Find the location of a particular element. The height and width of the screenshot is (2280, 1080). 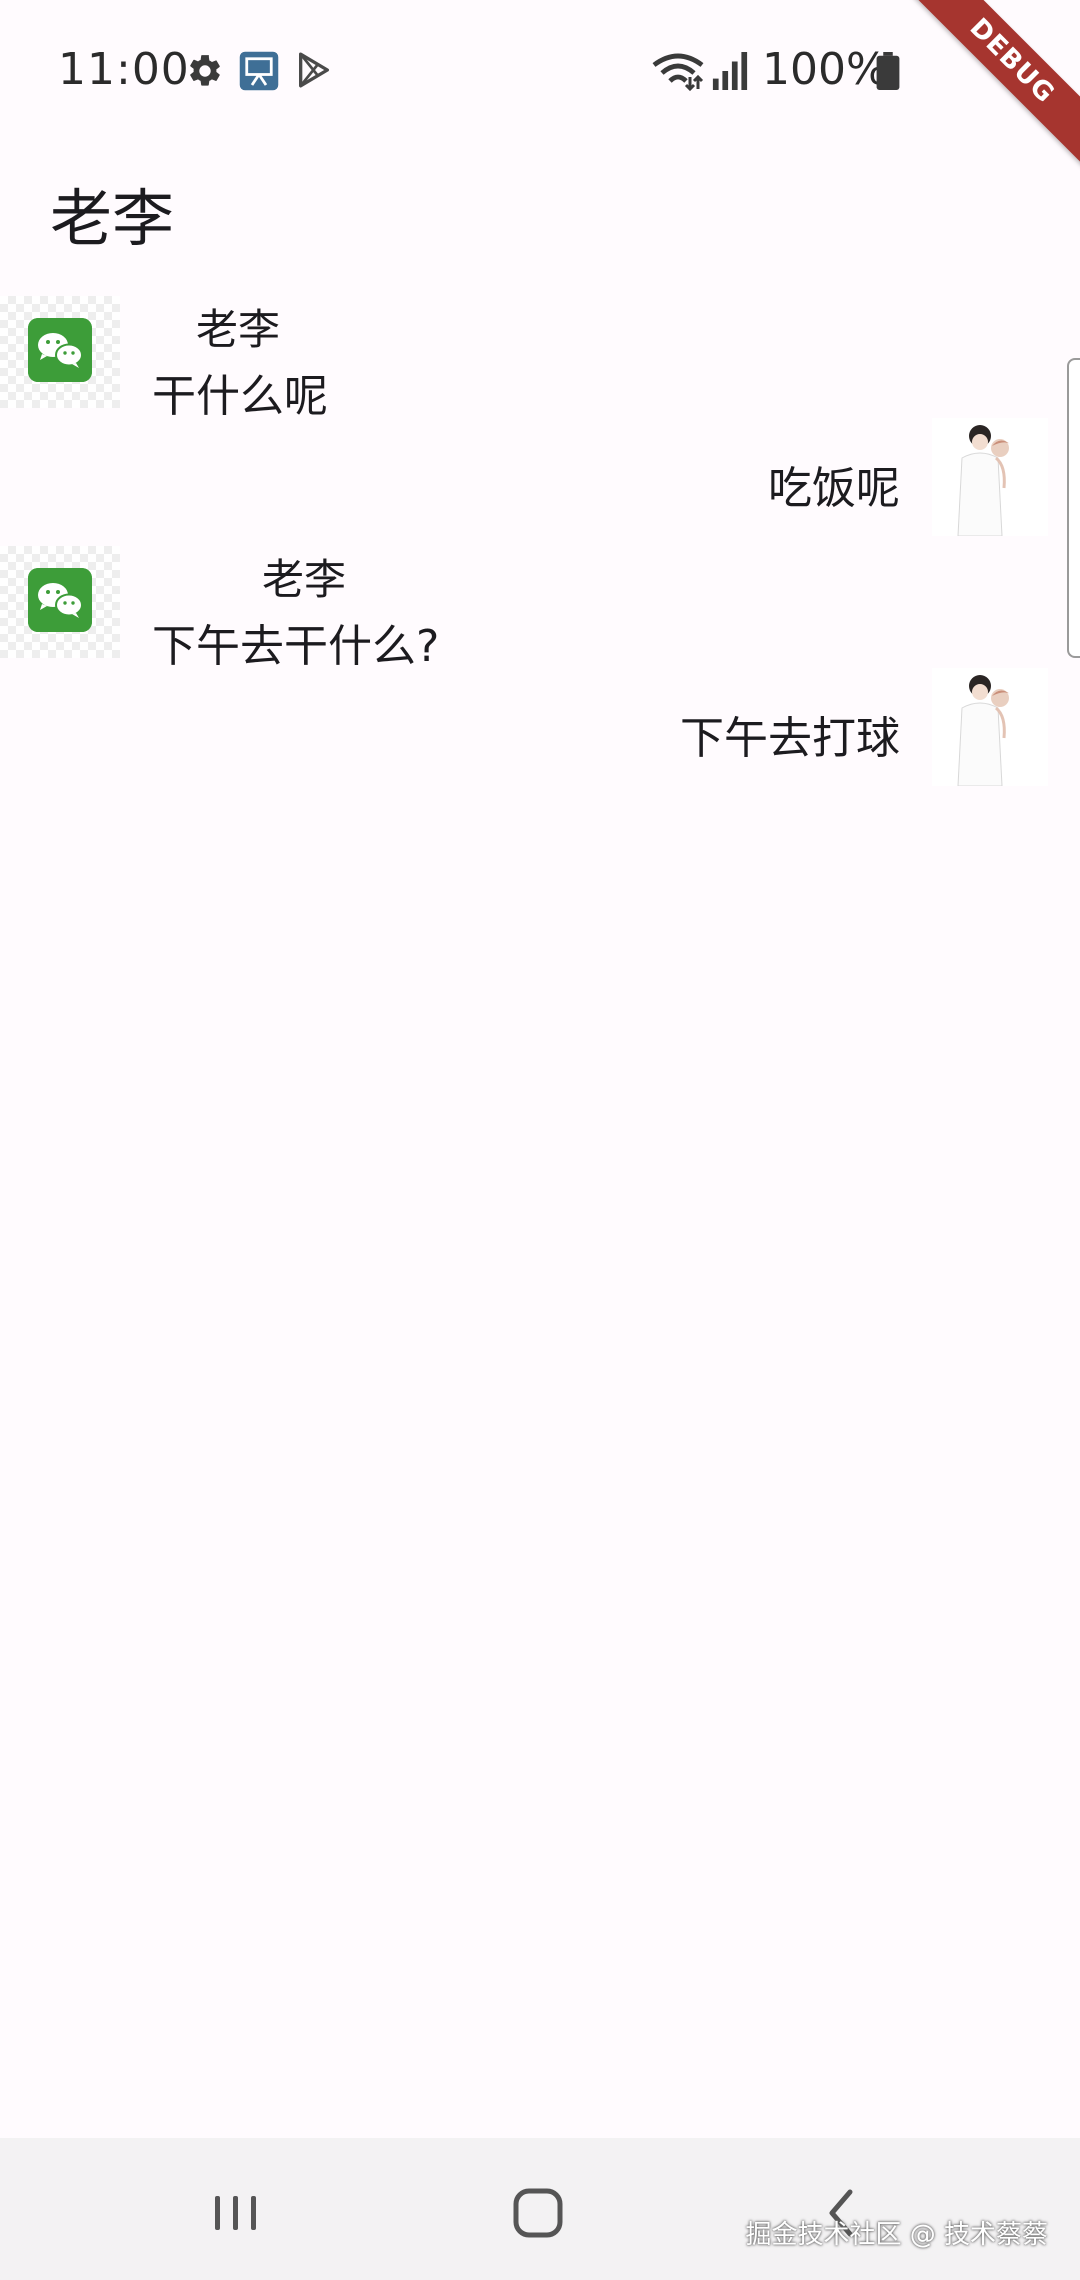

message-text: 下午去打球 is located at coordinates (790, 738).